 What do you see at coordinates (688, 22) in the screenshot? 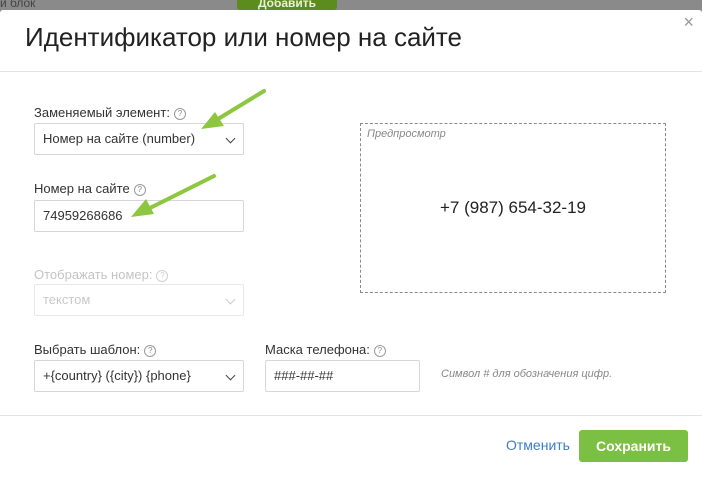
I see `close-icon: ×` at bounding box center [688, 22].